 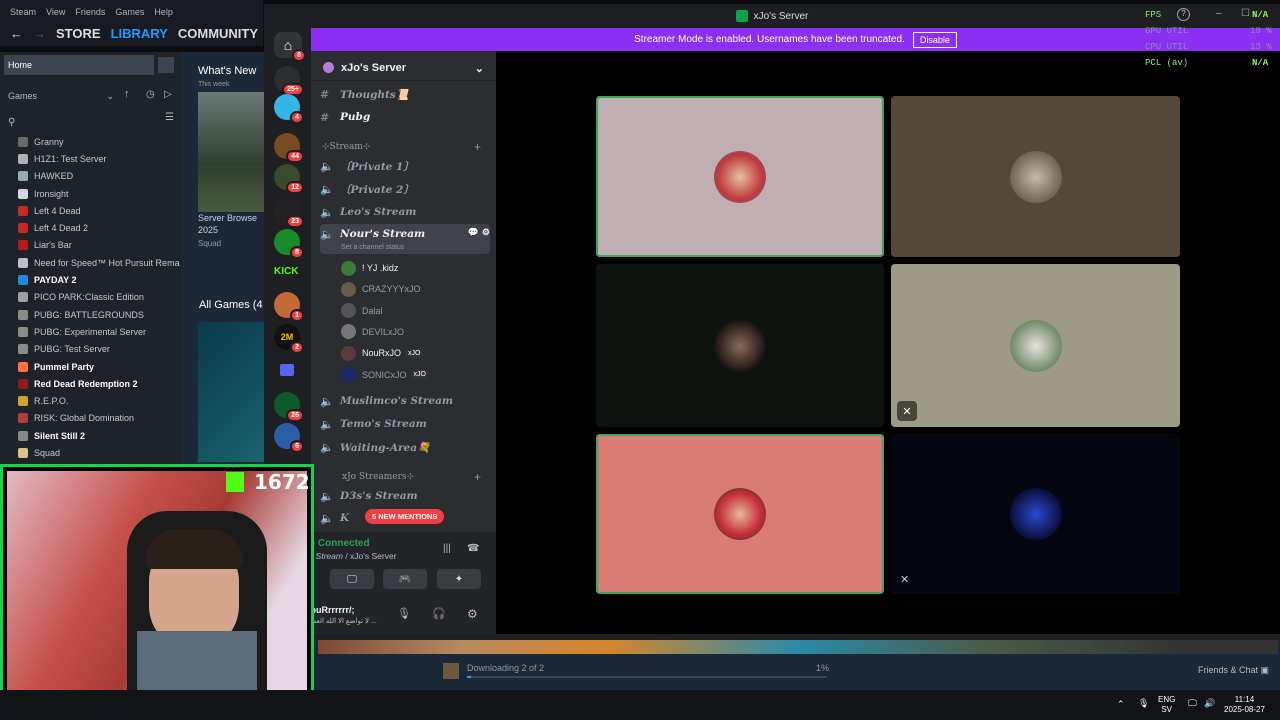 I want to click on server-icon-7: 1, so click(x=289, y=307).